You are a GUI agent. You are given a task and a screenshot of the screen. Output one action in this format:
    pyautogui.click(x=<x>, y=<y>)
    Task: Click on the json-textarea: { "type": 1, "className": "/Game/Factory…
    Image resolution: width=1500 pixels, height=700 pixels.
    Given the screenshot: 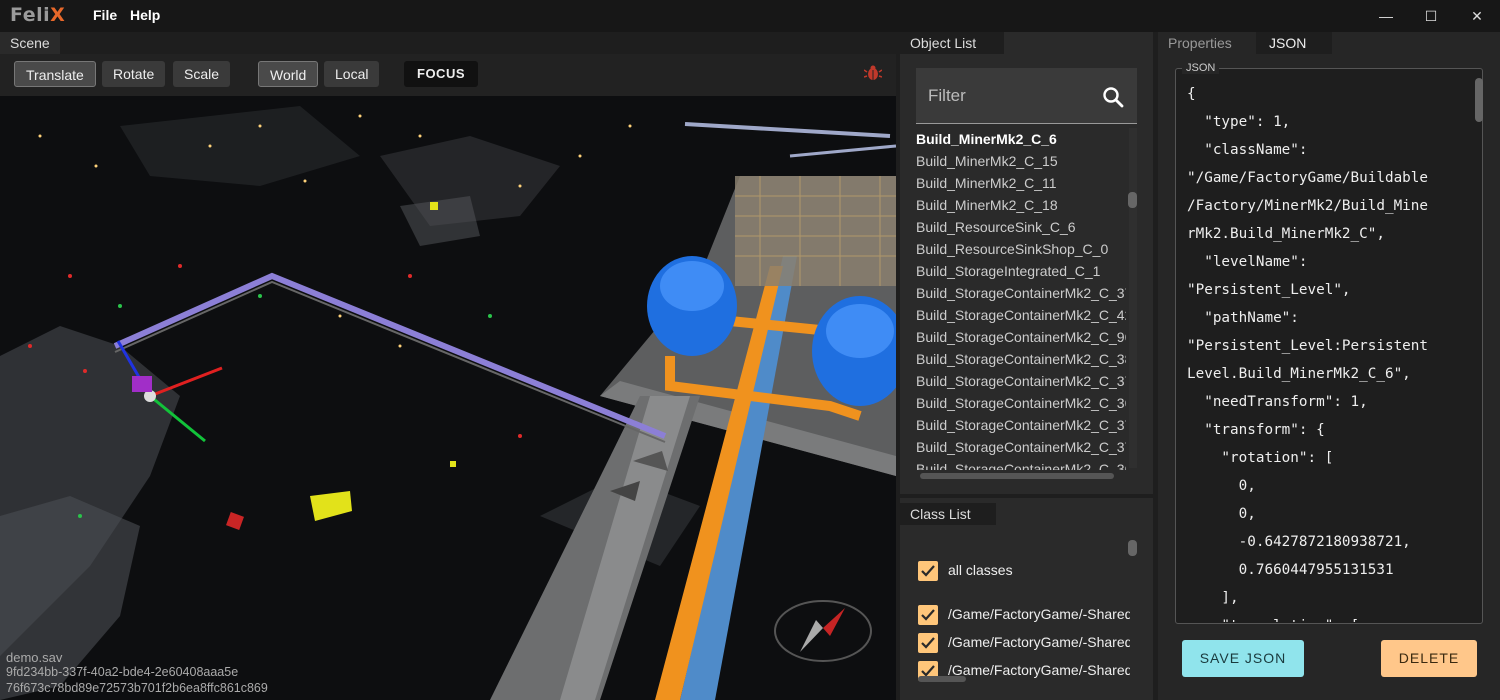 What is the action you would take?
    pyautogui.click(x=1327, y=351)
    